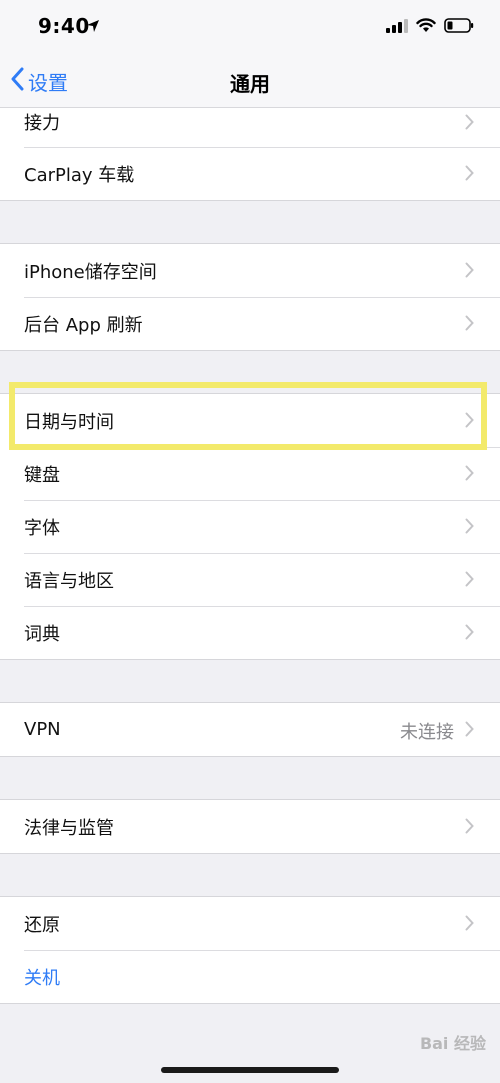  What do you see at coordinates (42, 528) in the screenshot?
I see `row-label: 字体` at bounding box center [42, 528].